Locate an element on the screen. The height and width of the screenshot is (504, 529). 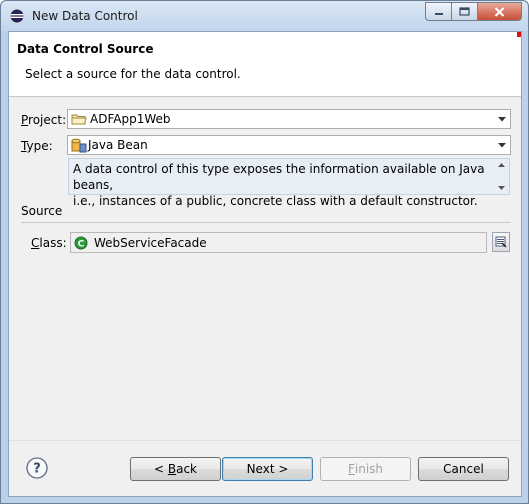
type-label: Type: is located at coordinates (37, 146).